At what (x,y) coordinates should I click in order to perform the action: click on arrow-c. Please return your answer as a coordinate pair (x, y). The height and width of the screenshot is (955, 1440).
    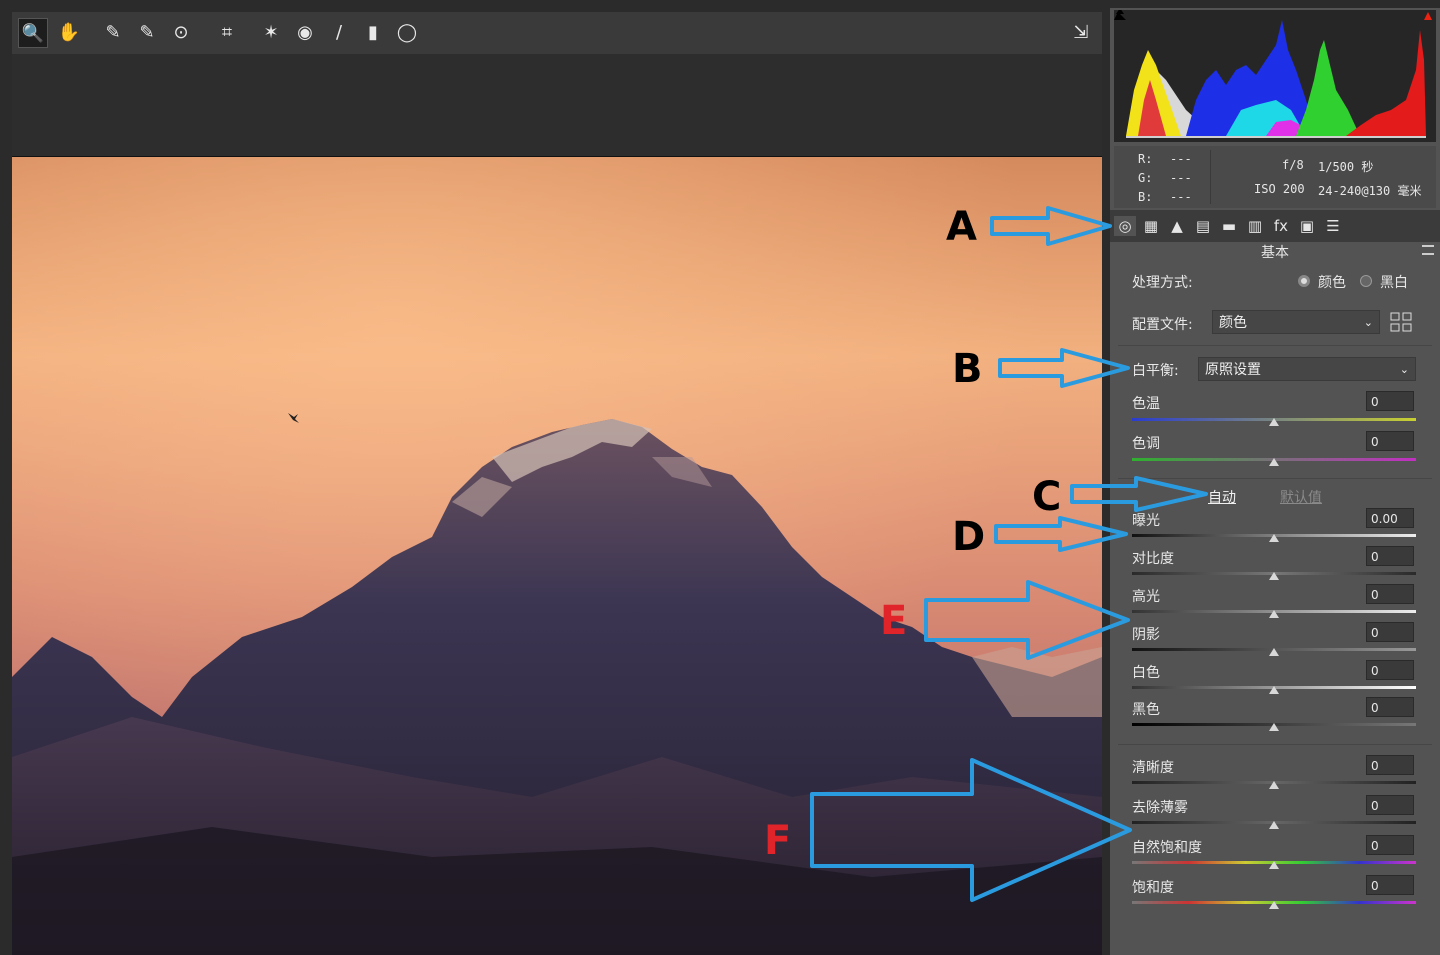
    Looking at the image, I should click on (1139, 494).